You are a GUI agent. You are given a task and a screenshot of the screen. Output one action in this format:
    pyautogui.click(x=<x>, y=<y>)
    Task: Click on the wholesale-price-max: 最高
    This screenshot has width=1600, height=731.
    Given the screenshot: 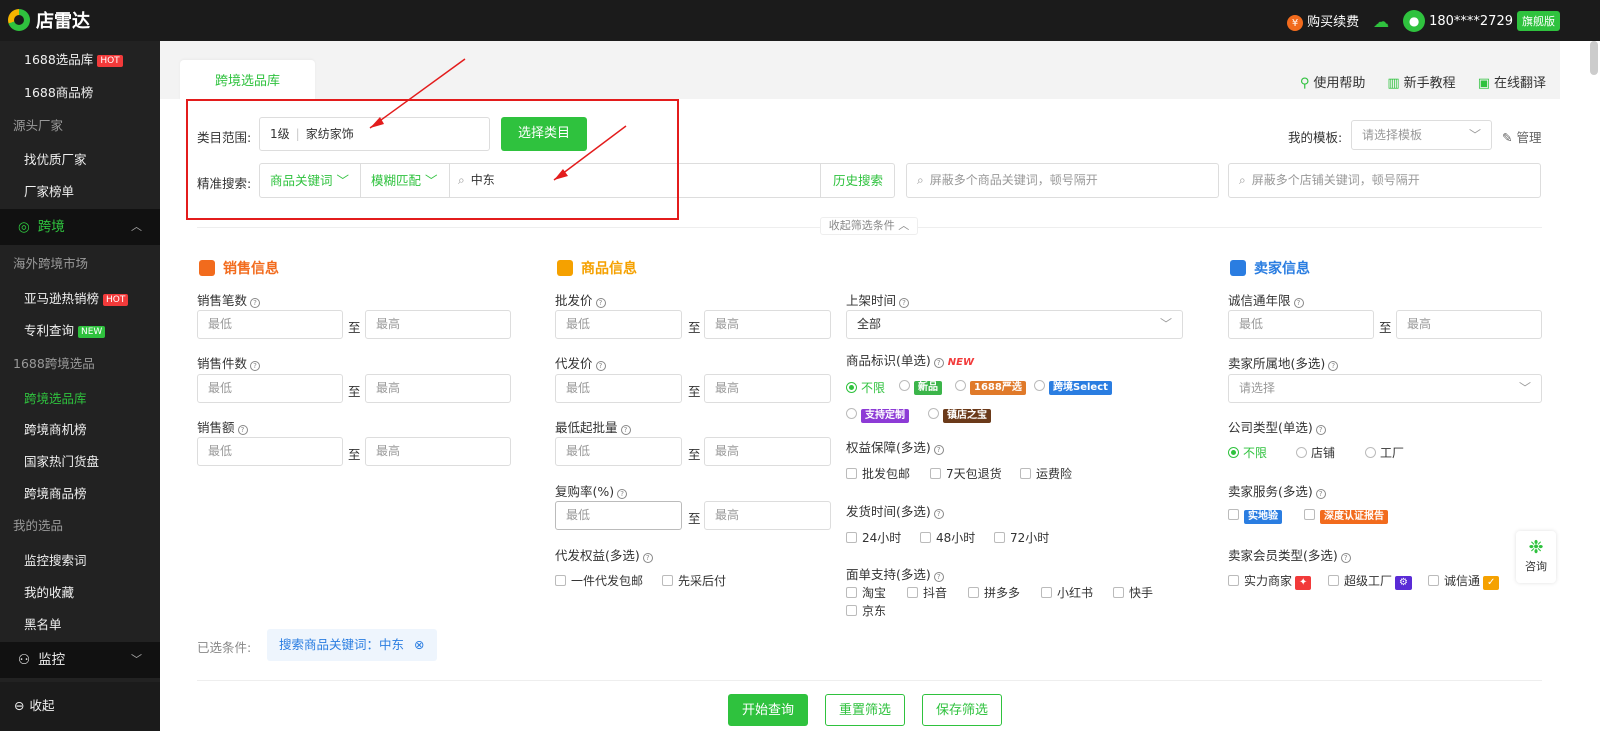 What is the action you would take?
    pyautogui.click(x=767, y=324)
    